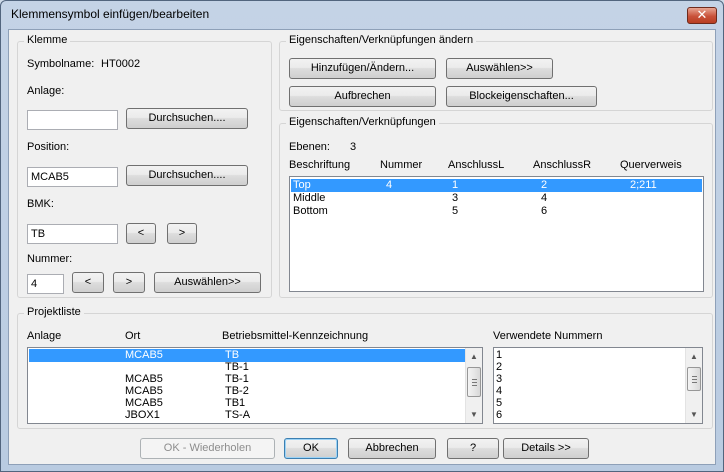  Describe the element at coordinates (61, 64) in the screenshot. I see `symbolname-label: Symbolname:` at that location.